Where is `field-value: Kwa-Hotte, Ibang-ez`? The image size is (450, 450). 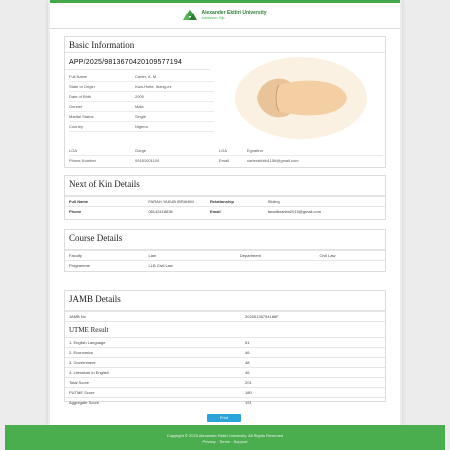
field-value: Kwa-Hotte, Ibang-ez is located at coordinates (153, 86).